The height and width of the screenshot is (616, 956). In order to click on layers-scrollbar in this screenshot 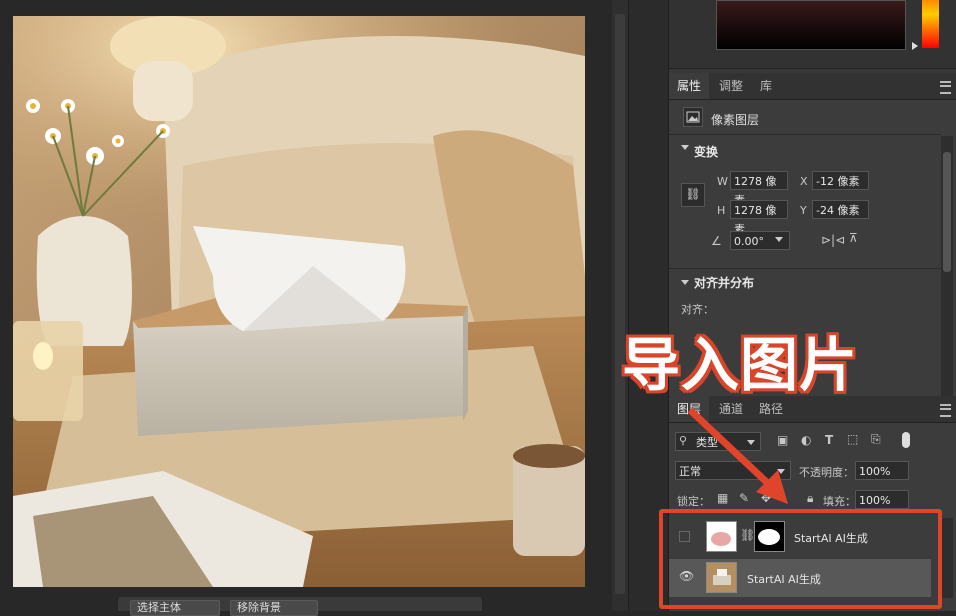, I will do `click(947, 558)`.